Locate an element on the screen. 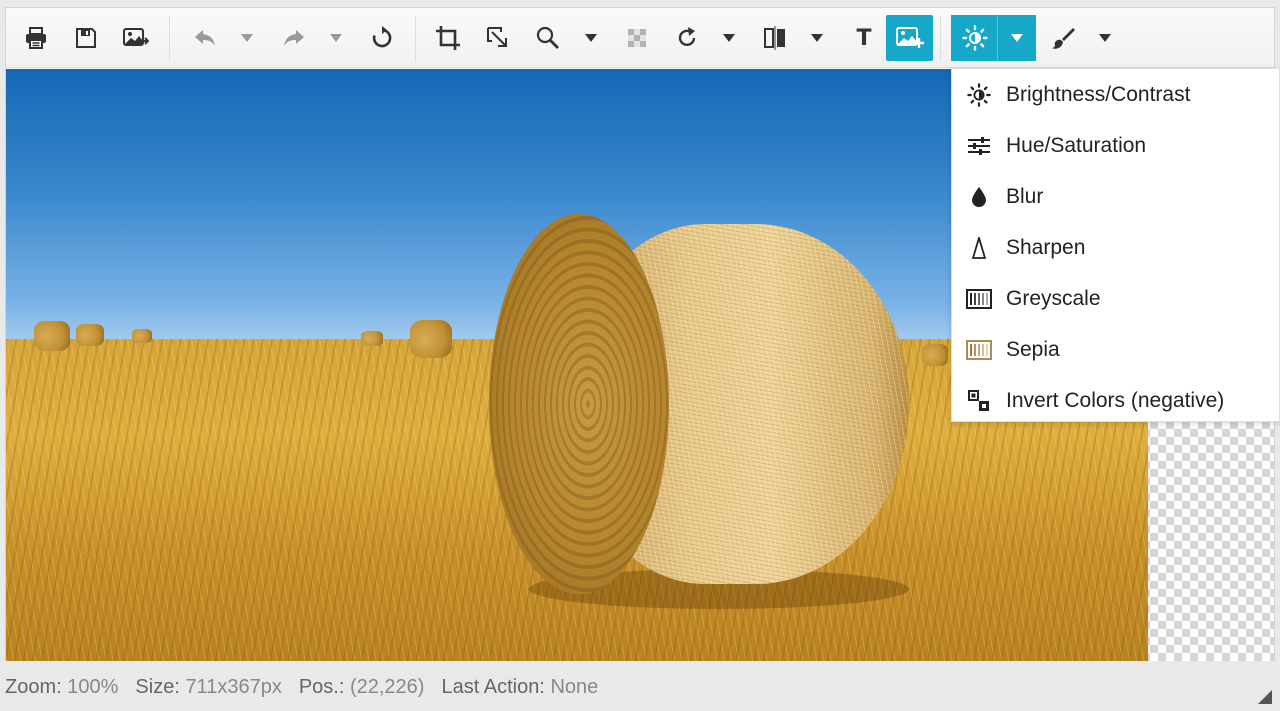 The width and height of the screenshot is (1280, 711). reset-icon is located at coordinates (382, 37).